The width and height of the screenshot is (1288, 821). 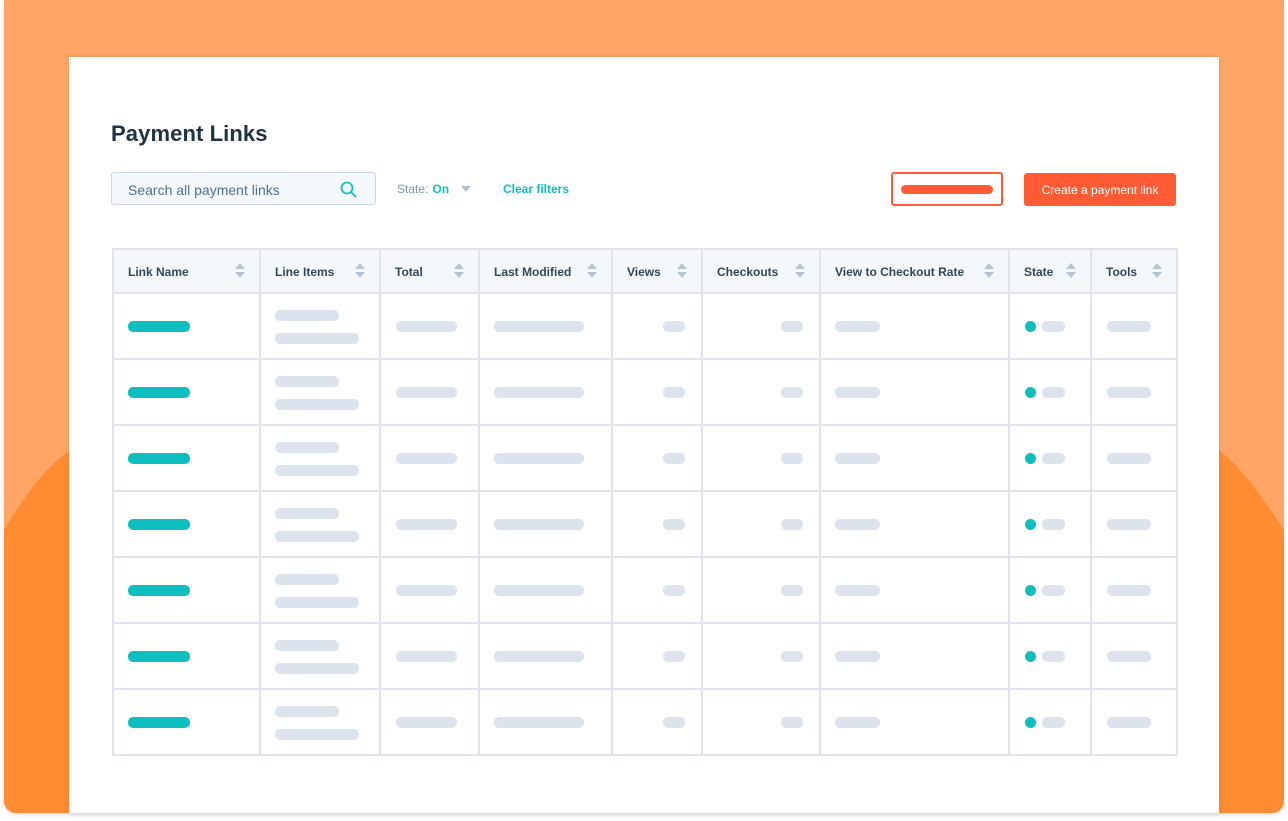 What do you see at coordinates (1050, 271) in the screenshot?
I see `column-header-state: State` at bounding box center [1050, 271].